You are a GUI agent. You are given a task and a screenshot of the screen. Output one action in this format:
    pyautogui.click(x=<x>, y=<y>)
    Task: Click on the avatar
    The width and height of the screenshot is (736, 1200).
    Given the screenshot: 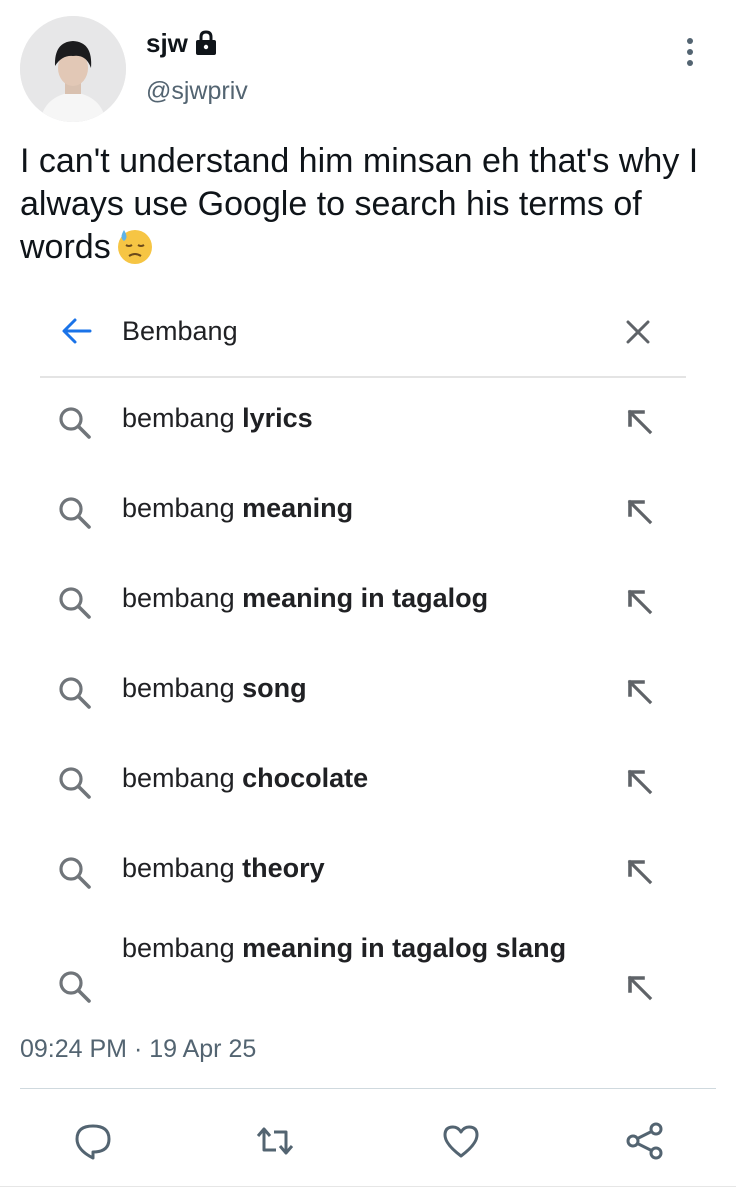 What is the action you would take?
    pyautogui.click(x=73, y=69)
    